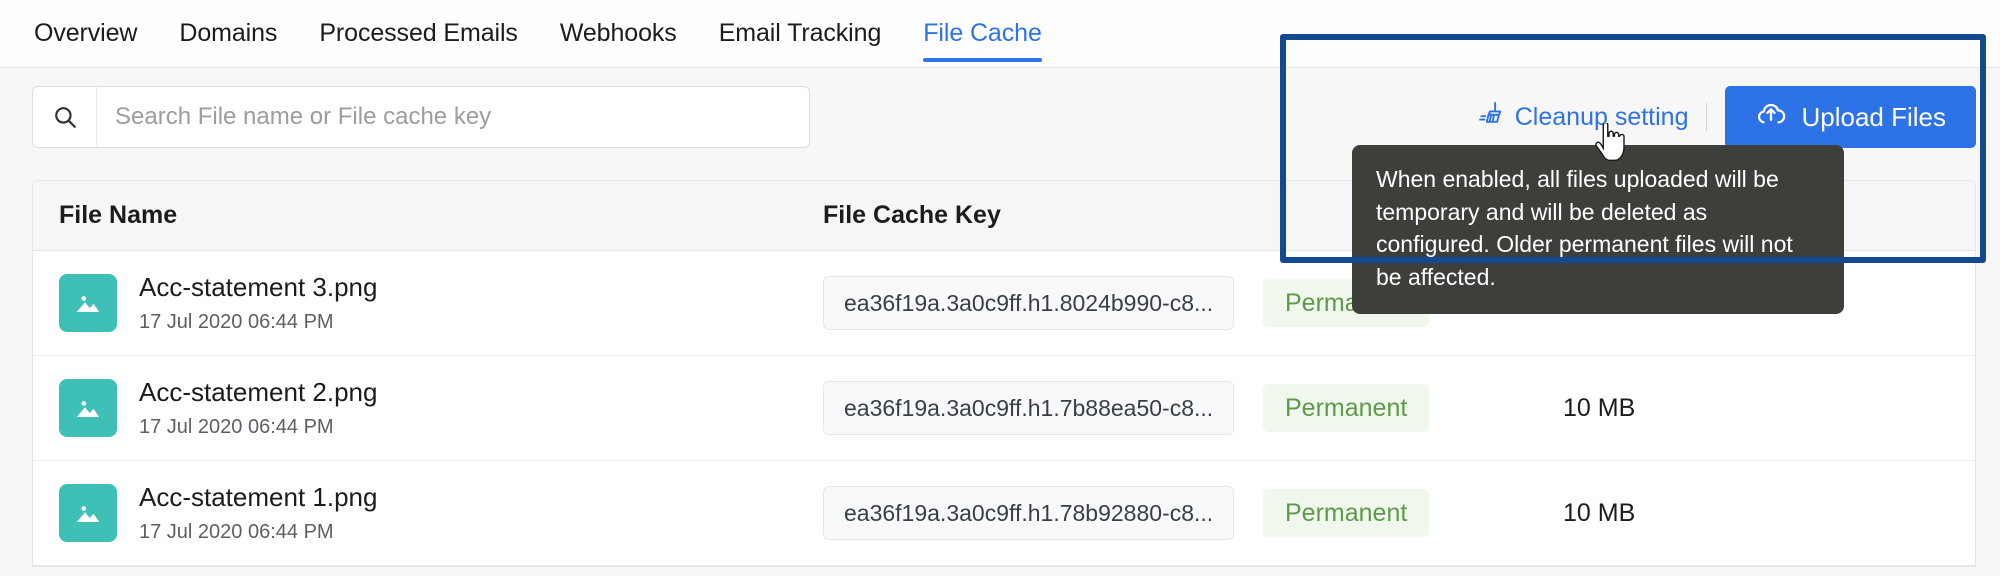 This screenshot has height=576, width=2000. I want to click on tab-file-cache: File Cache, so click(982, 34).